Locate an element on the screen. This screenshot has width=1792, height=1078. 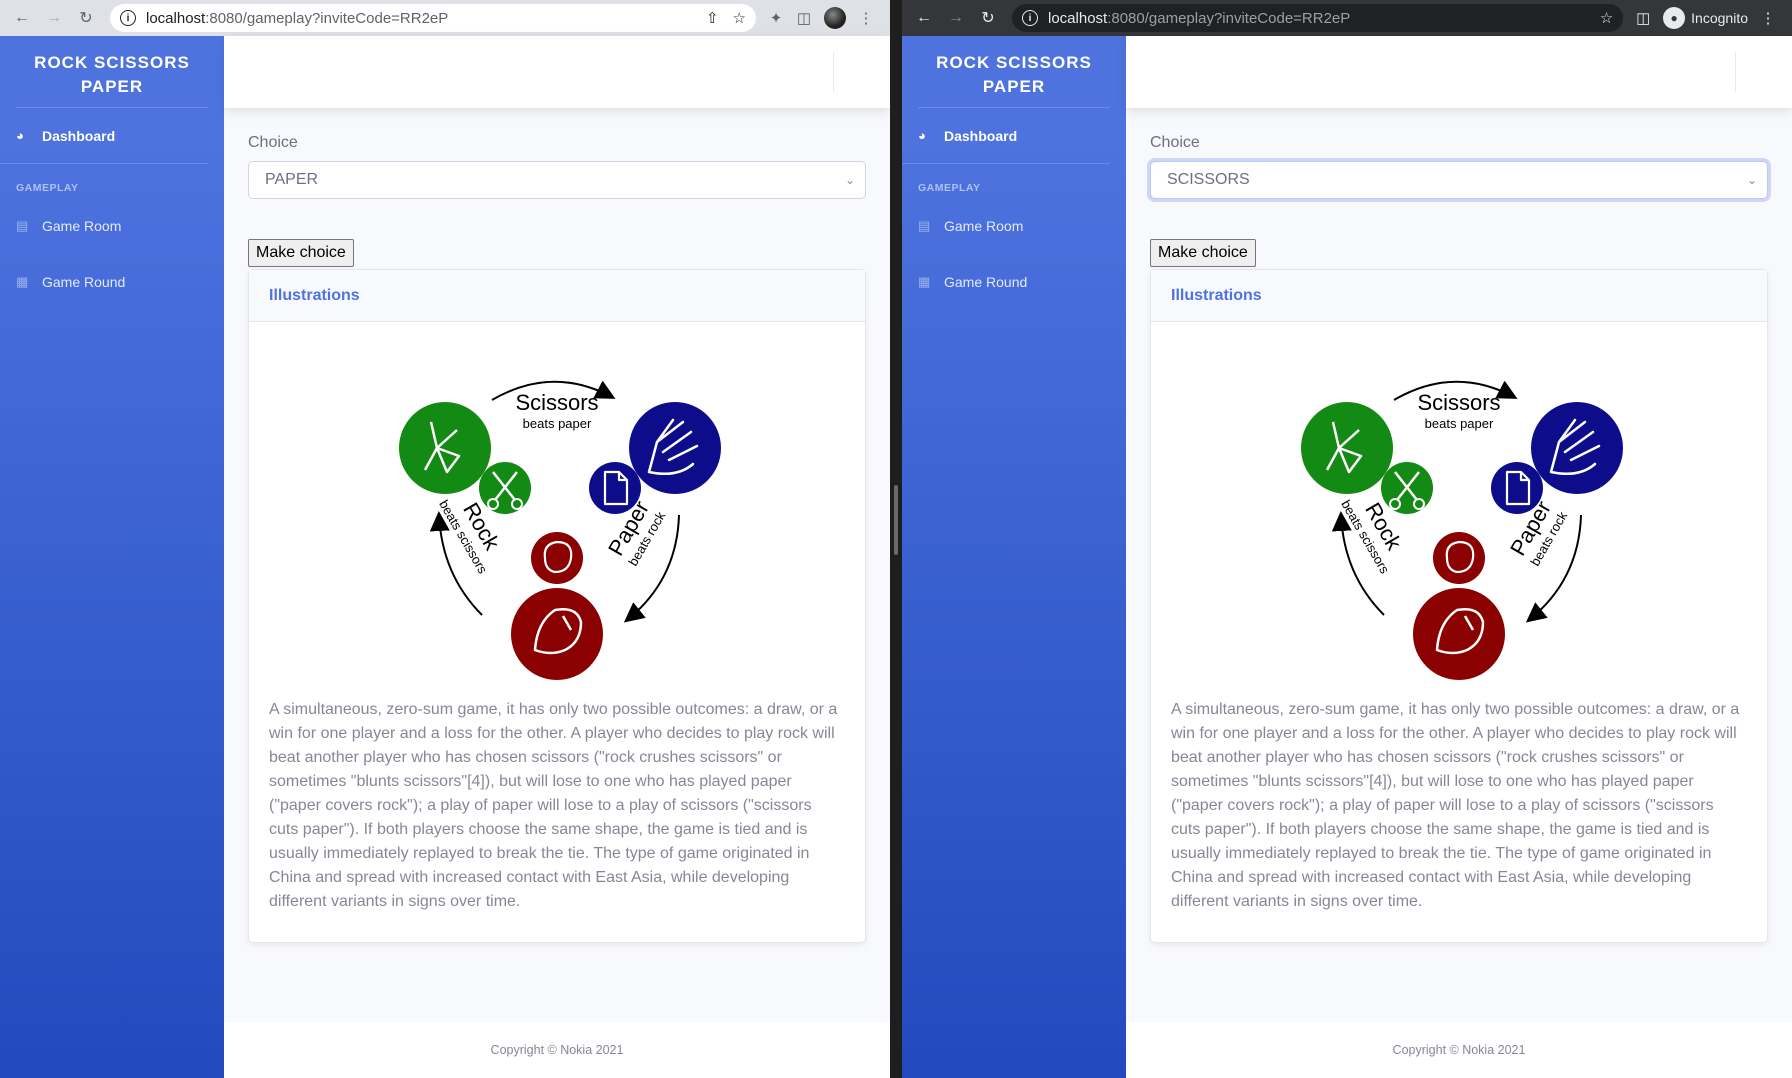
extensions-icon: ✦ is located at coordinates (776, 18).